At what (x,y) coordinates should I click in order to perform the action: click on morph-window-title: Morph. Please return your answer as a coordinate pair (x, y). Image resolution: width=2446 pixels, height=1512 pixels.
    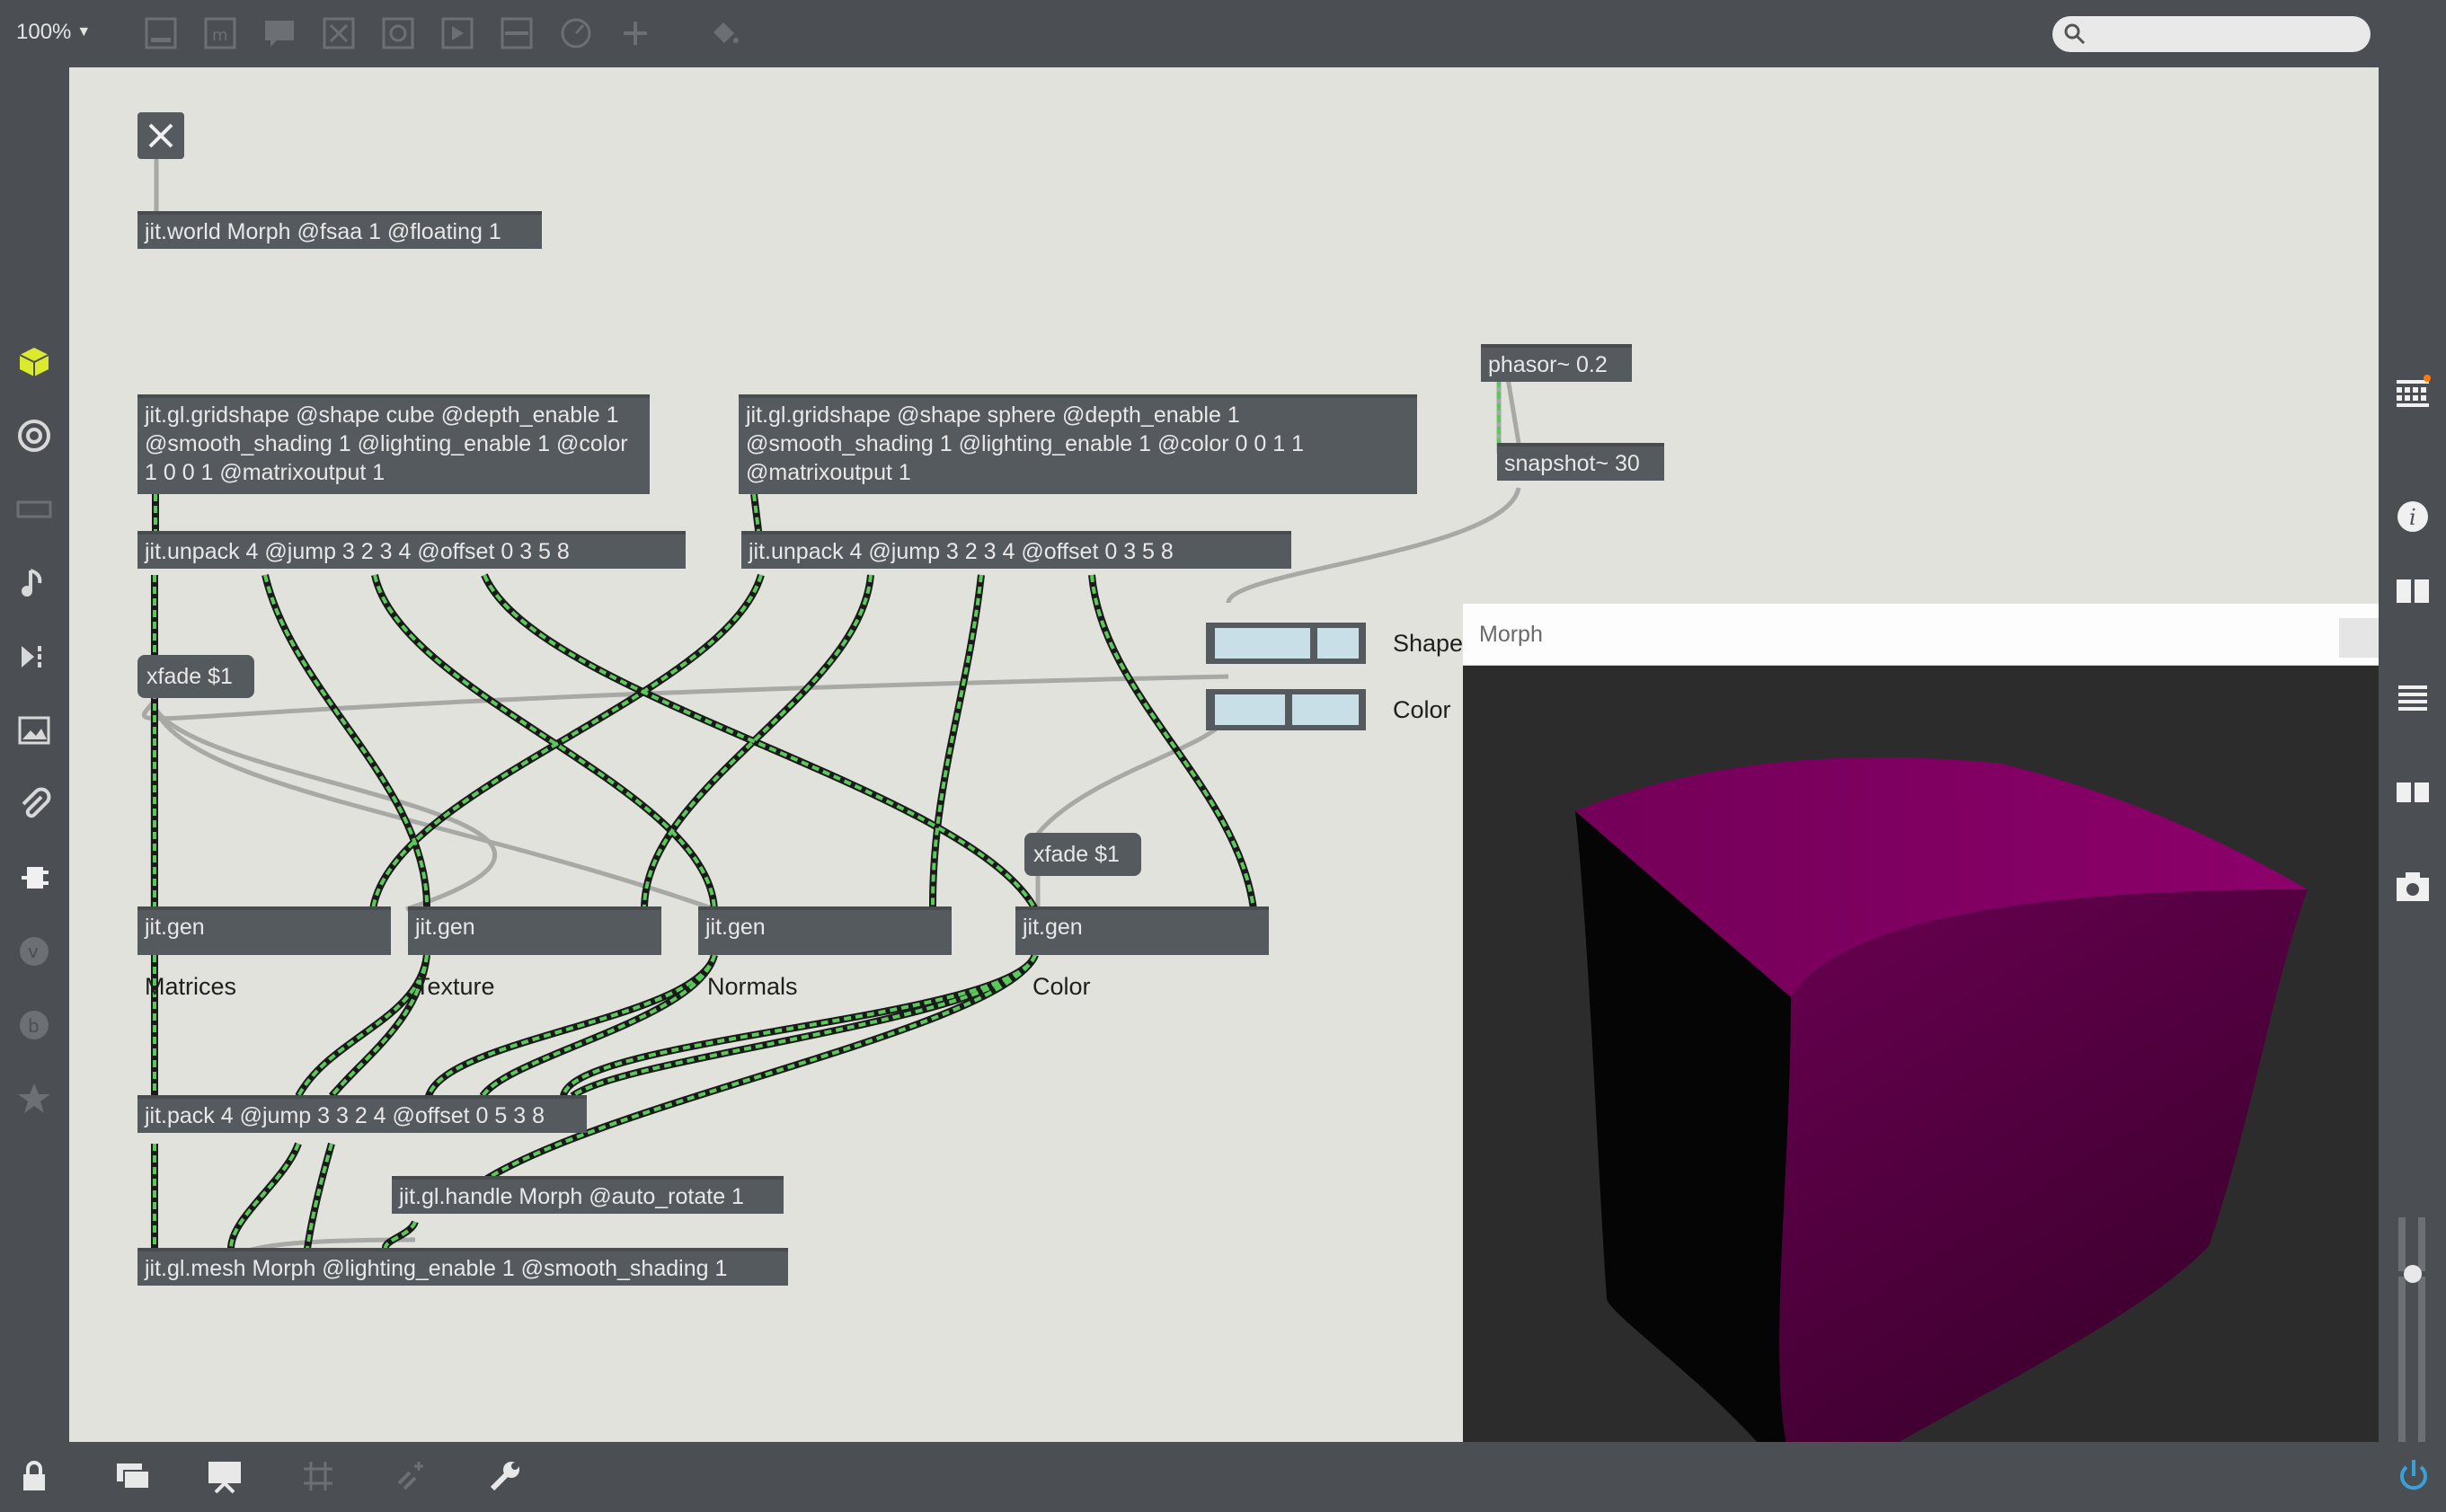
    Looking at the image, I should click on (1511, 634).